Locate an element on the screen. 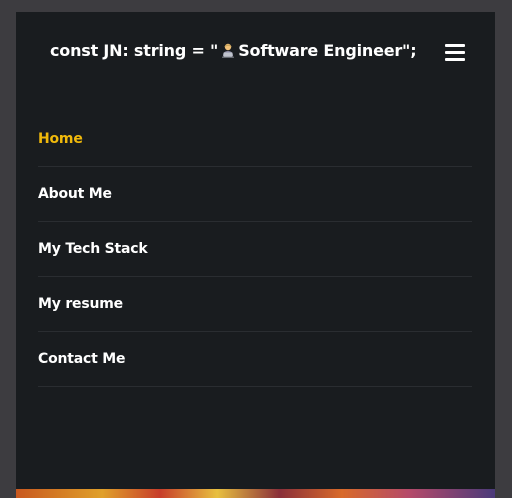  nav-link-tech-stack: My Tech Stack is located at coordinates (93, 249).